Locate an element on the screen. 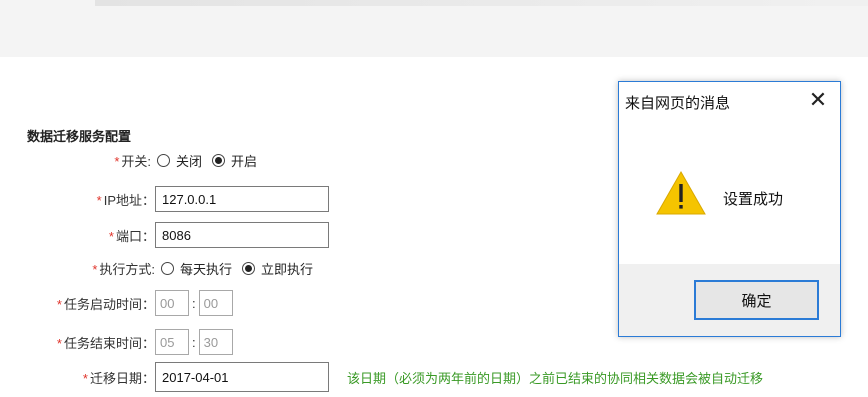 Image resolution: width=868 pixels, height=397 pixels. migrate-date-row: *迁移日期： 该日期（必须为两年前的日期）之前已结束的协同相关数据会被自动迁移 is located at coordinates (382, 377).